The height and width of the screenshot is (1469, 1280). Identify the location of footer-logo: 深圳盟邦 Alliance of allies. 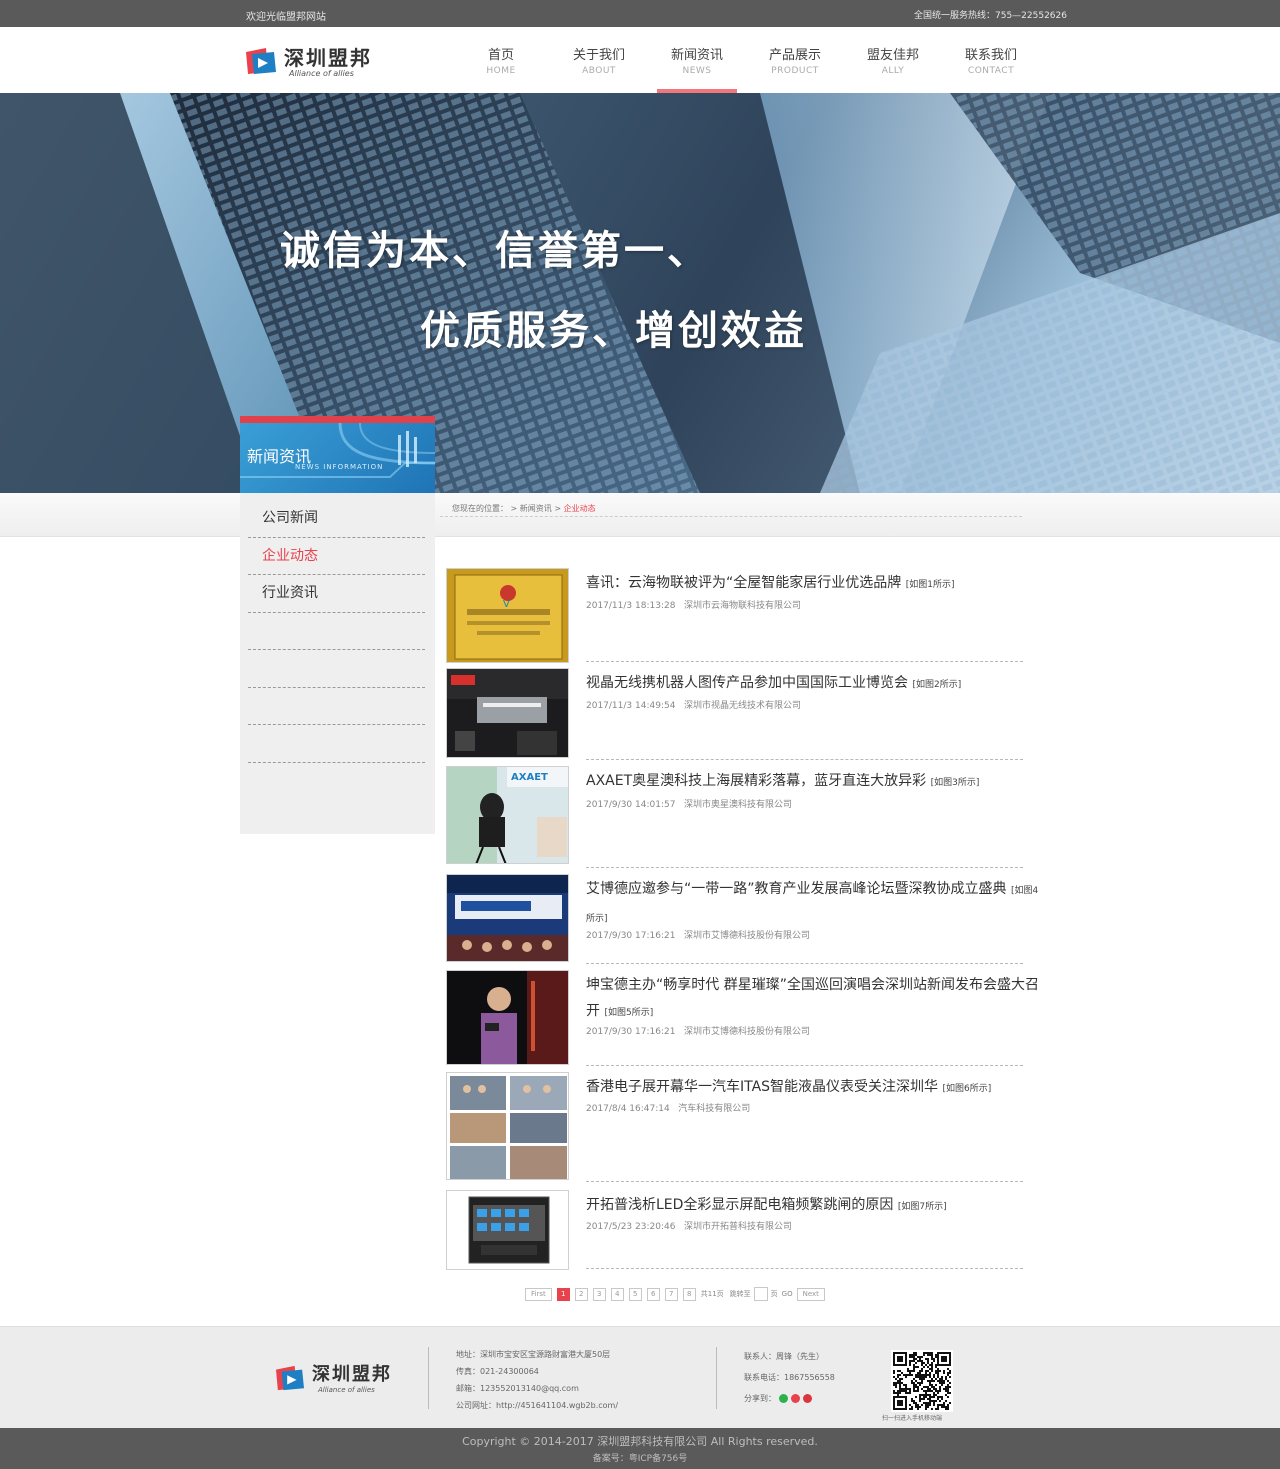
(339, 1377).